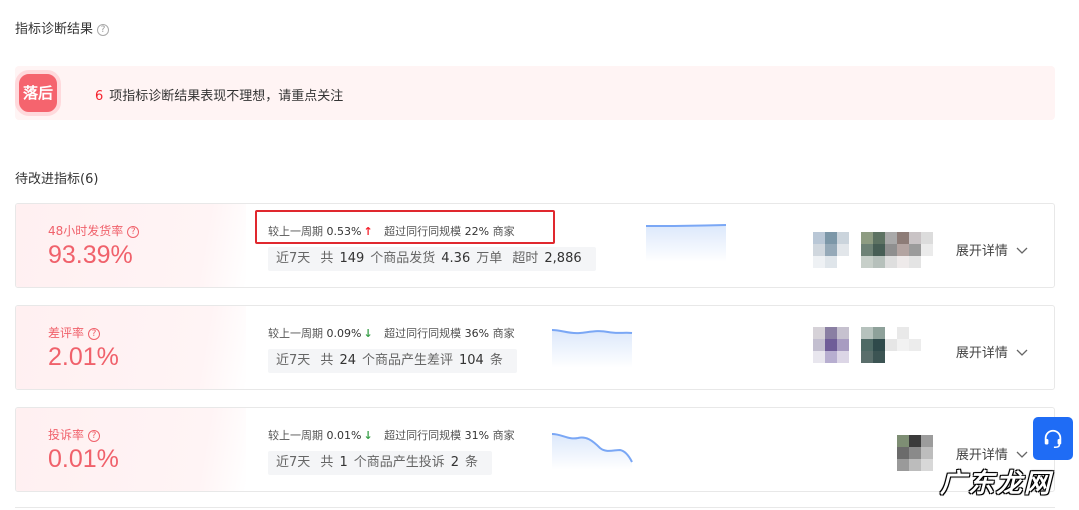 Image resolution: width=1079 pixels, height=510 pixels. Describe the element at coordinates (219, 96) in the screenshot. I see `banner-message: 6 项指标诊断结果表现不理想，请重点关注` at that location.